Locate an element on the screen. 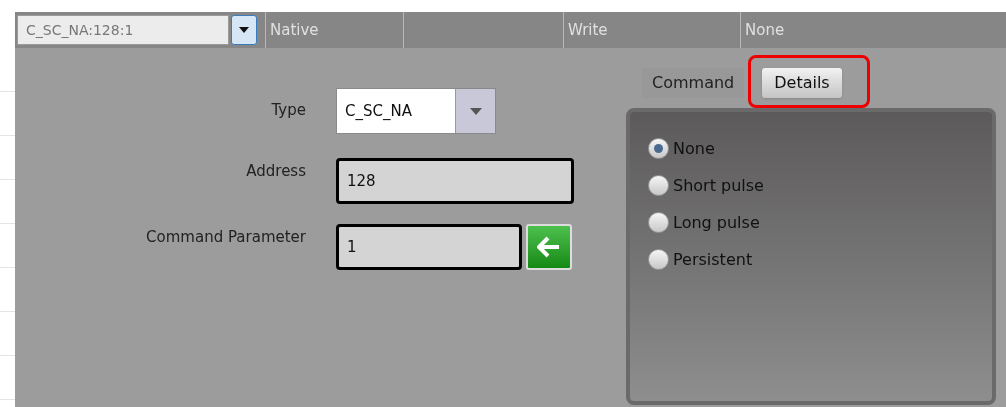 The width and height of the screenshot is (1006, 407). table-cell-text: Write is located at coordinates (588, 30).